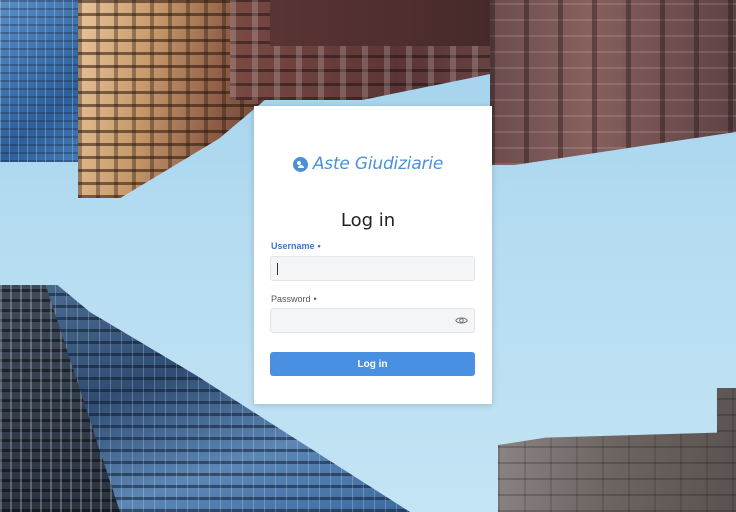 The image size is (736, 512). I want to click on username-field, so click(372, 268).